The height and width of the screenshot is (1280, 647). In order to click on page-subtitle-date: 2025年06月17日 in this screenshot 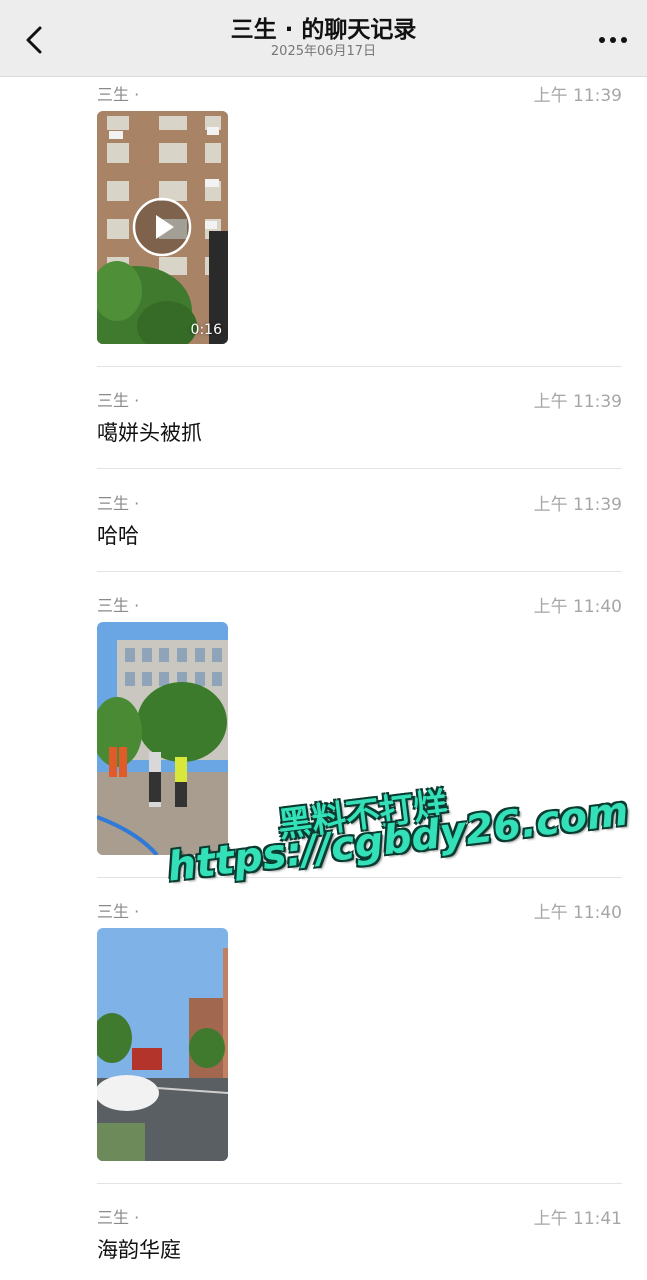, I will do `click(323, 51)`.